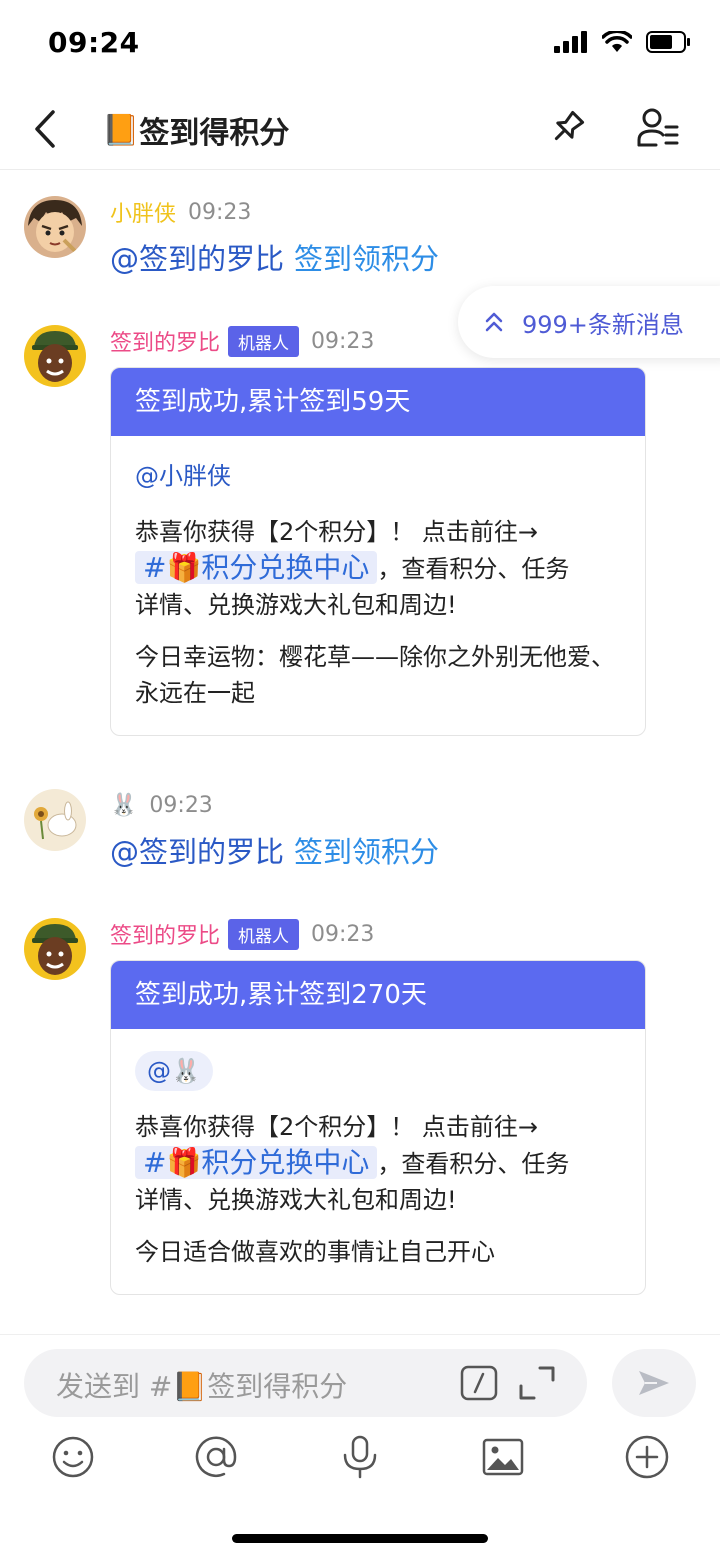  I want to click on message-meta: 🐰 09:23, so click(161, 805).